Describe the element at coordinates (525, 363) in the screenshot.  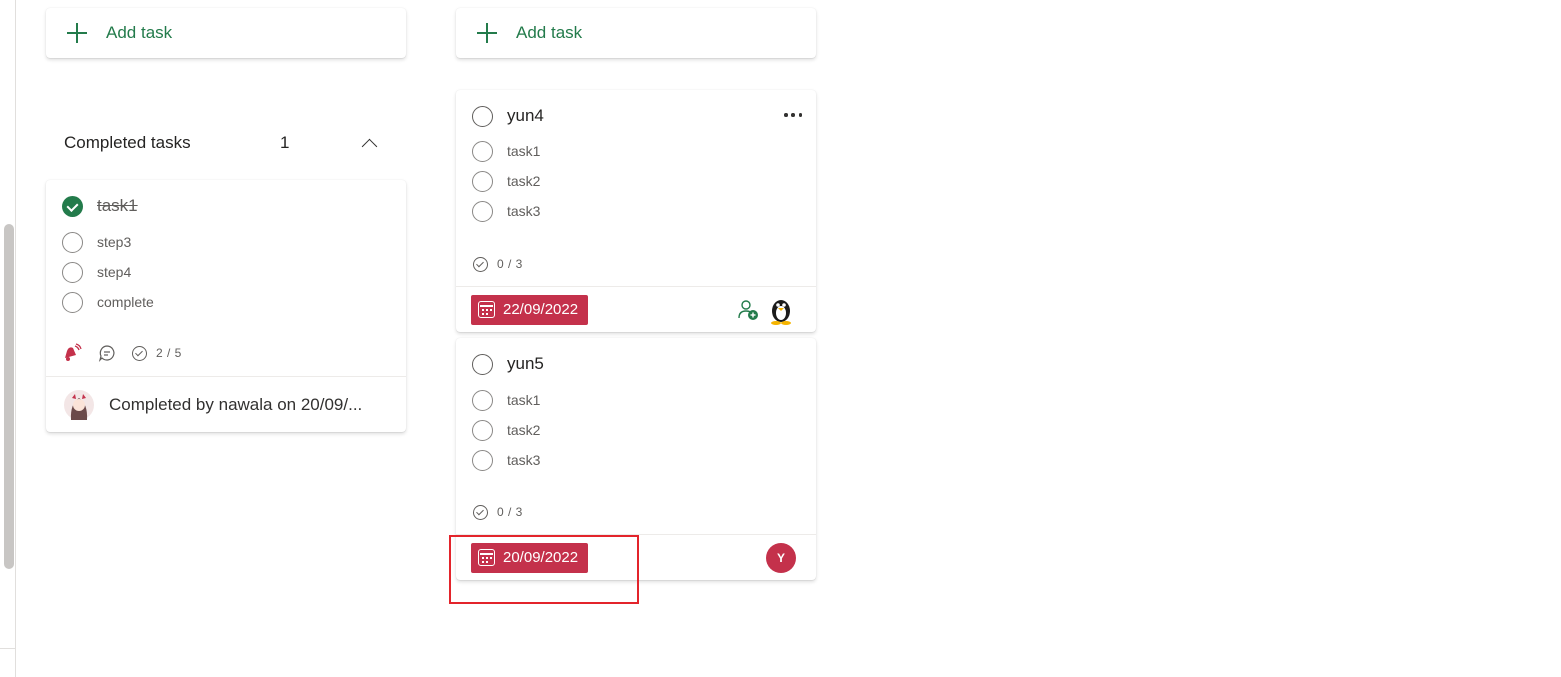
I see `task-title: yun5` at that location.